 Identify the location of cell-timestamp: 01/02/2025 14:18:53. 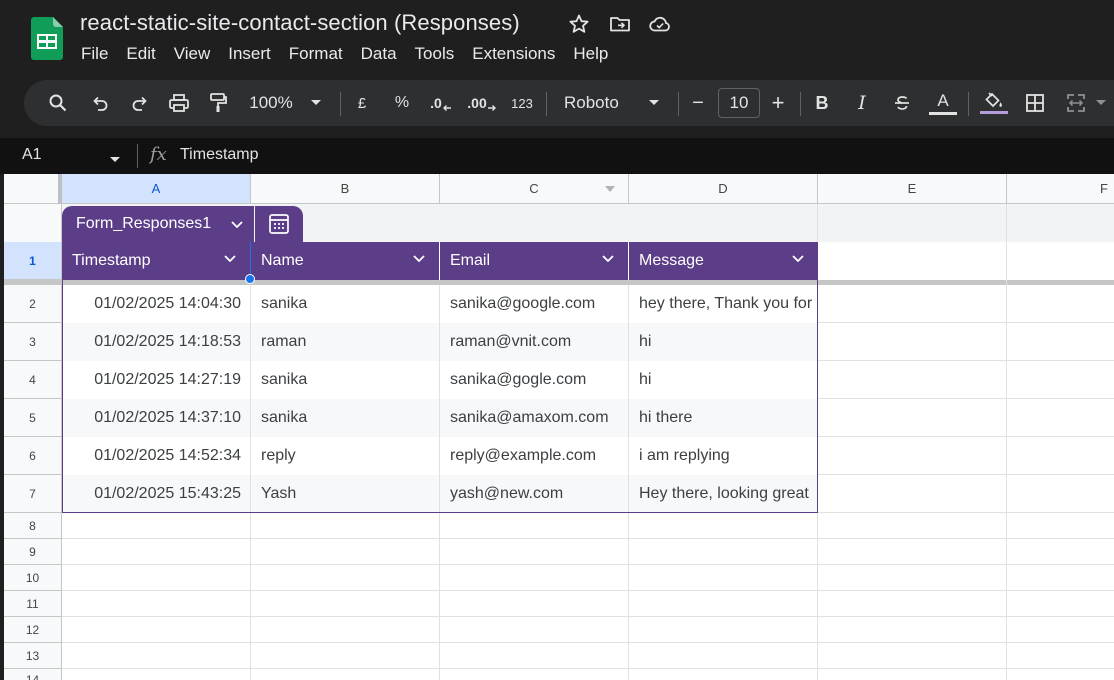
(151, 342).